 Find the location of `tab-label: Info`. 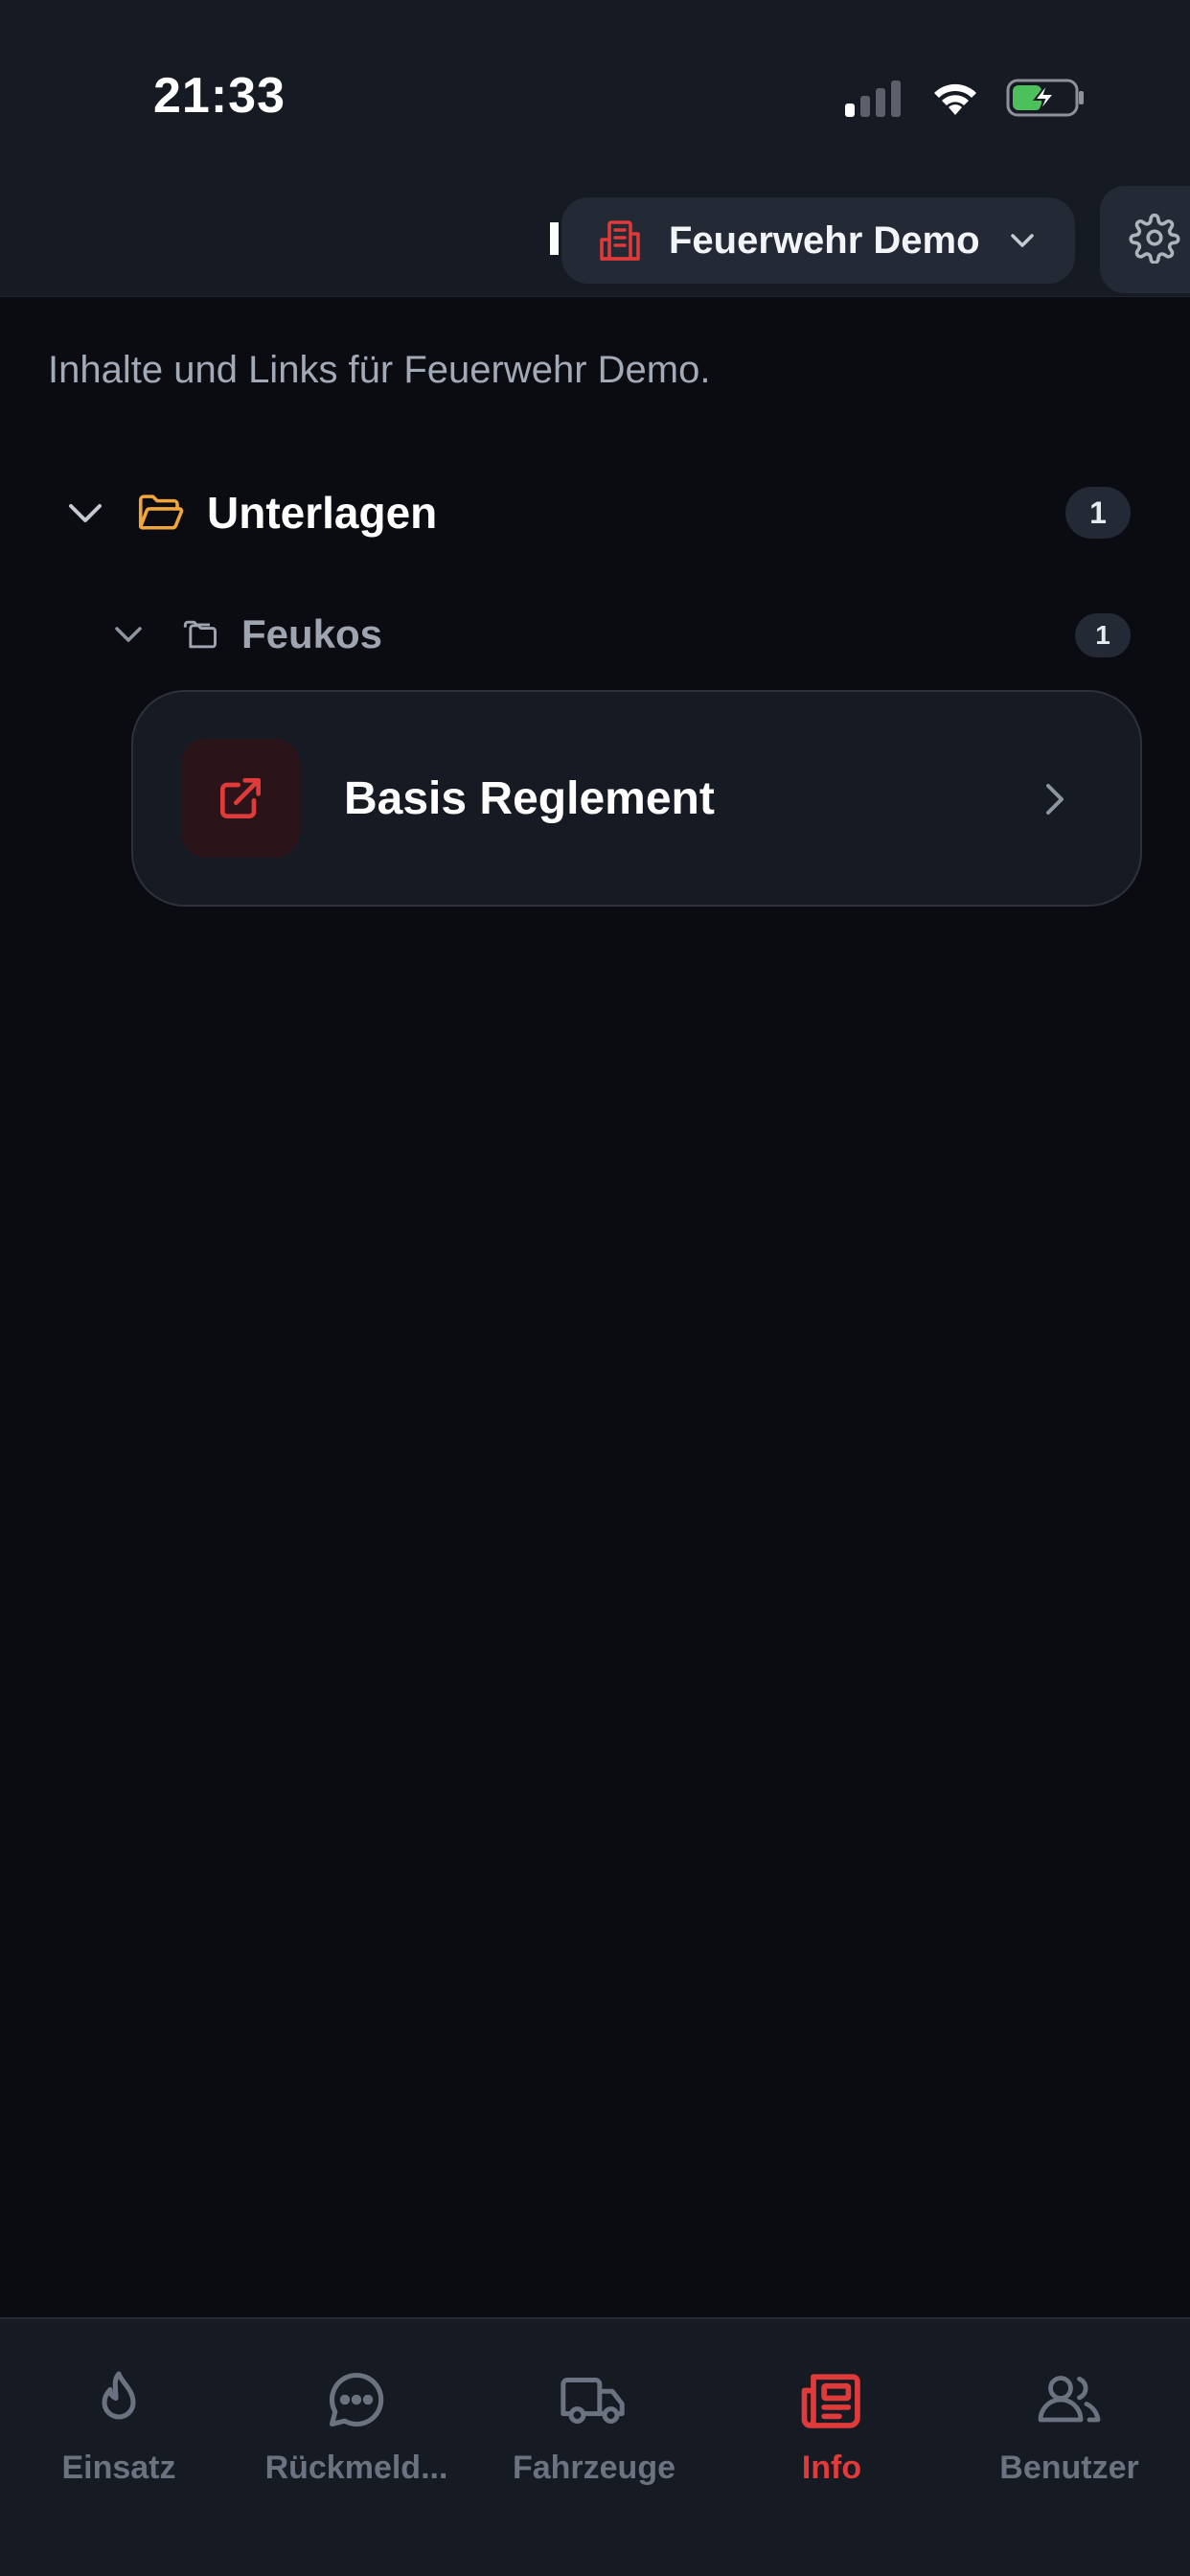

tab-label: Info is located at coordinates (832, 2468).